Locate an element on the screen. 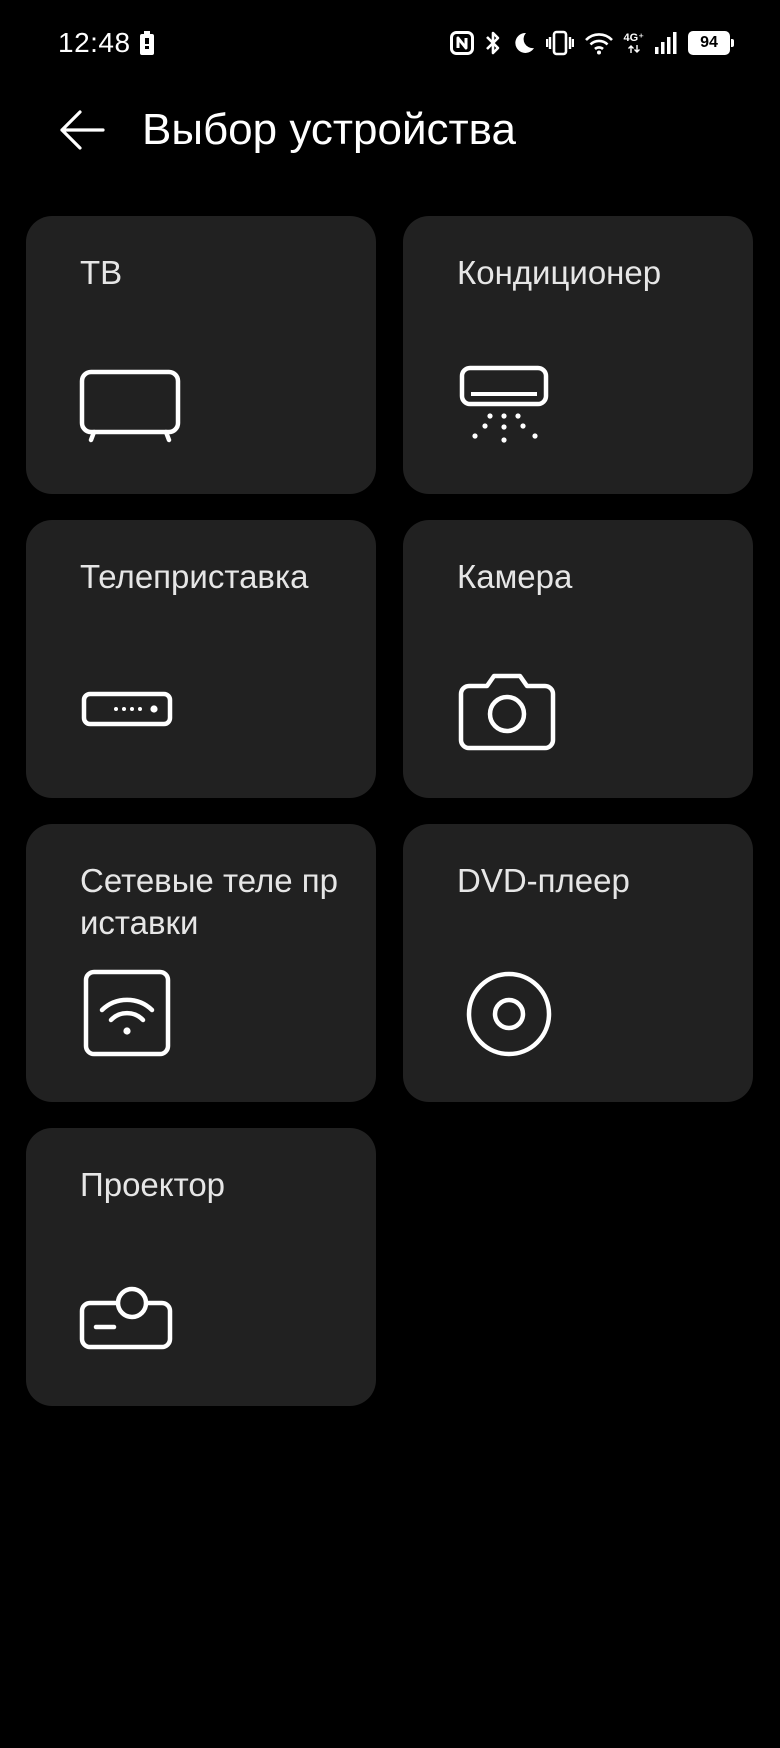  moon-icon is located at coordinates (524, 42).